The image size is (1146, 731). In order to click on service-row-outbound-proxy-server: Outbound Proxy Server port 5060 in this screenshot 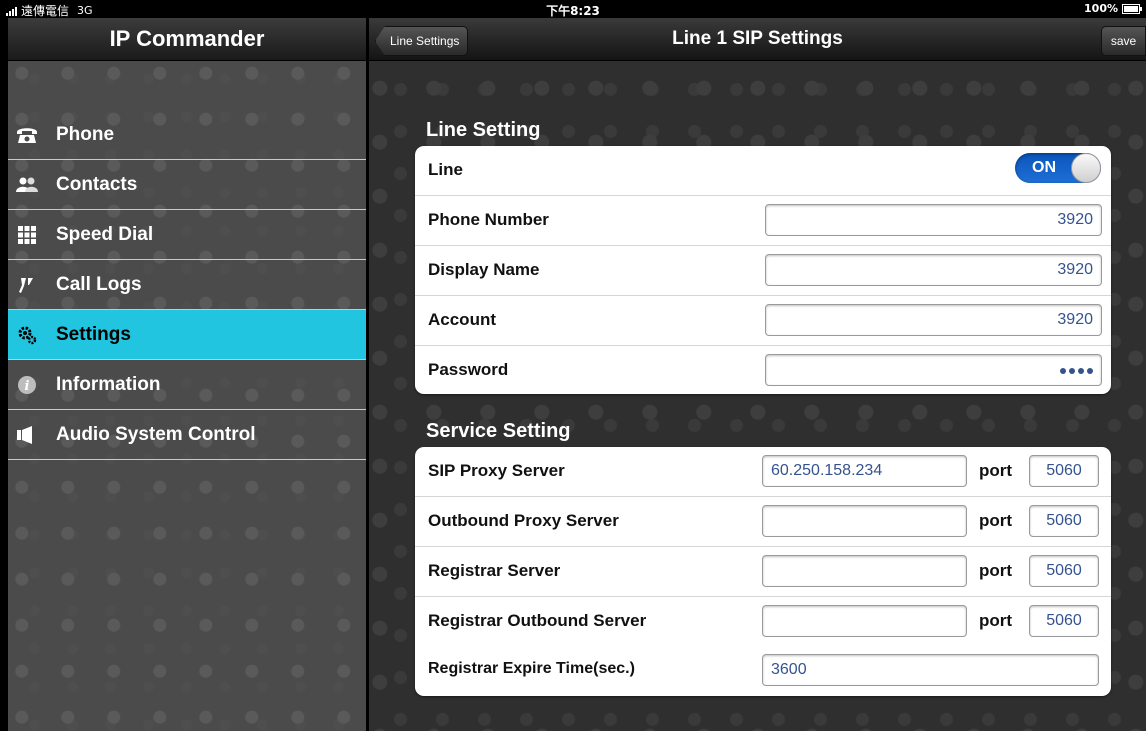, I will do `click(763, 522)`.